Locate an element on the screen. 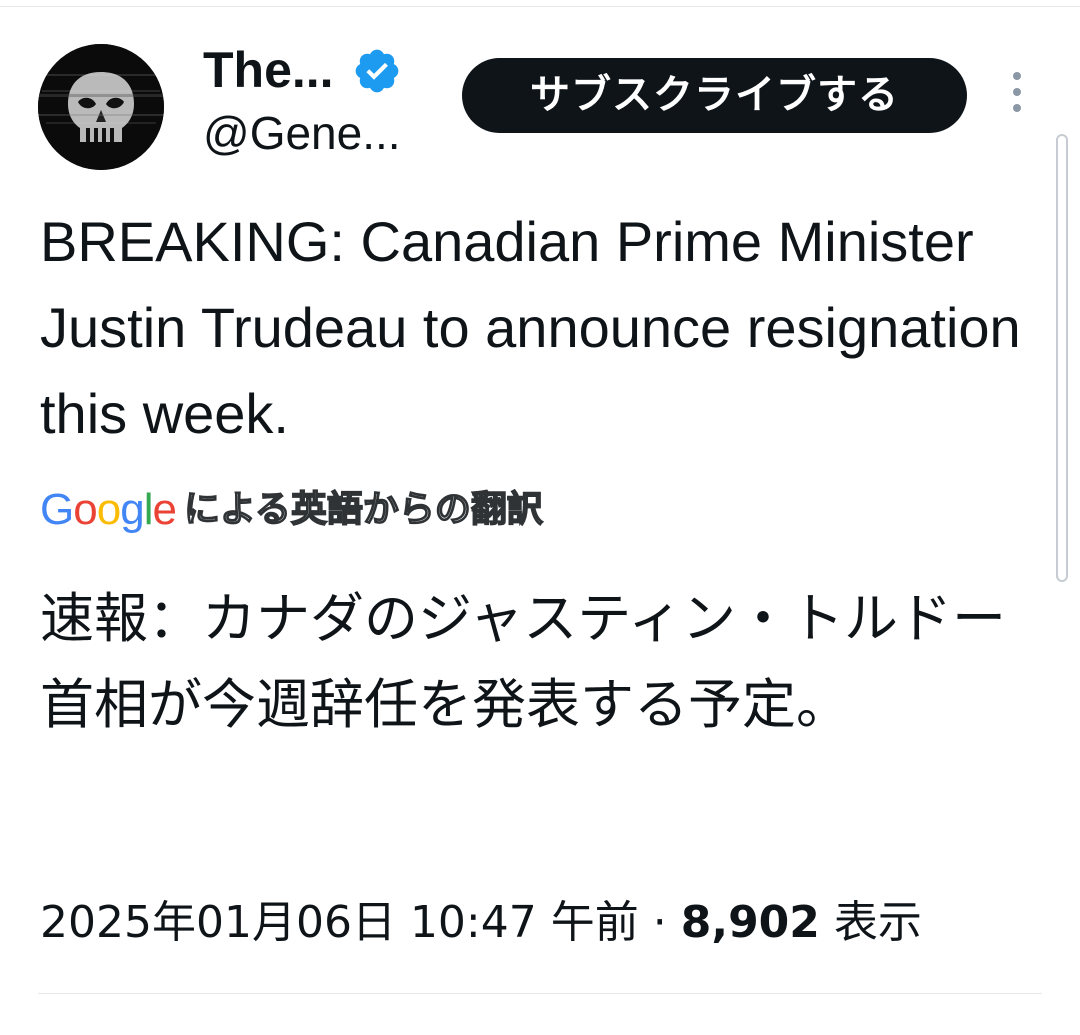  avatar is located at coordinates (101, 107).